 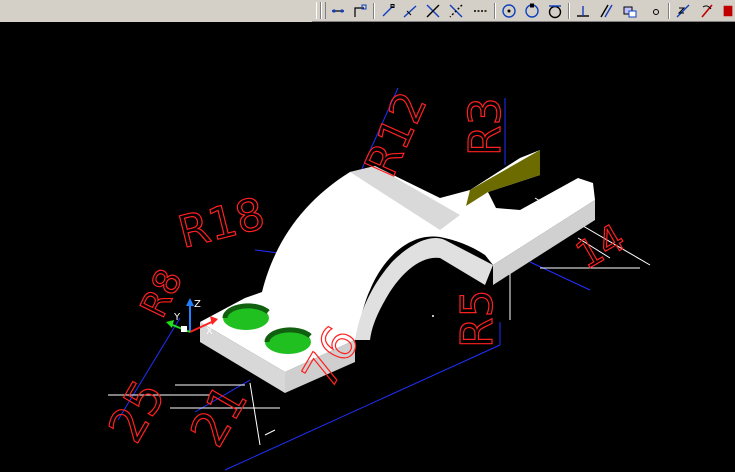 I want to click on center-snap-icon, so click(x=509, y=11).